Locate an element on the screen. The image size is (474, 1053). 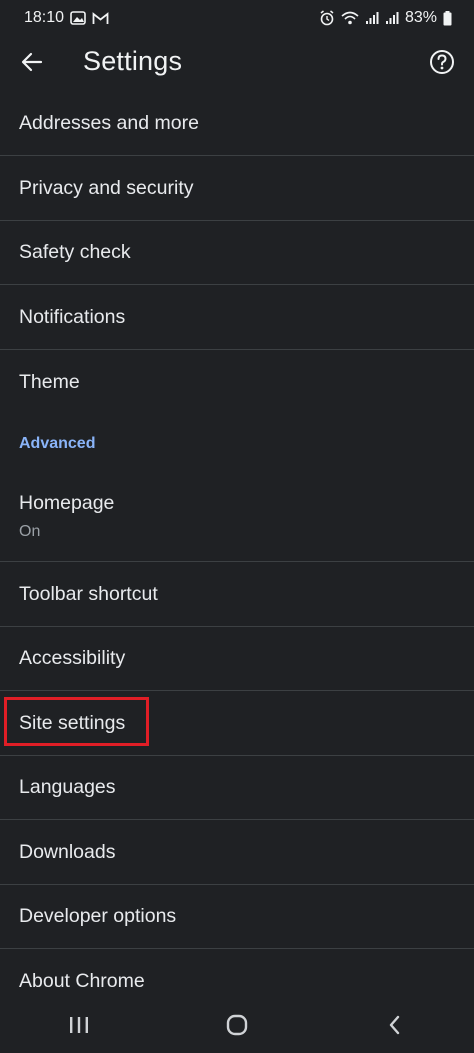
settings-item-site-settings: Site settings is located at coordinates (237, 723).